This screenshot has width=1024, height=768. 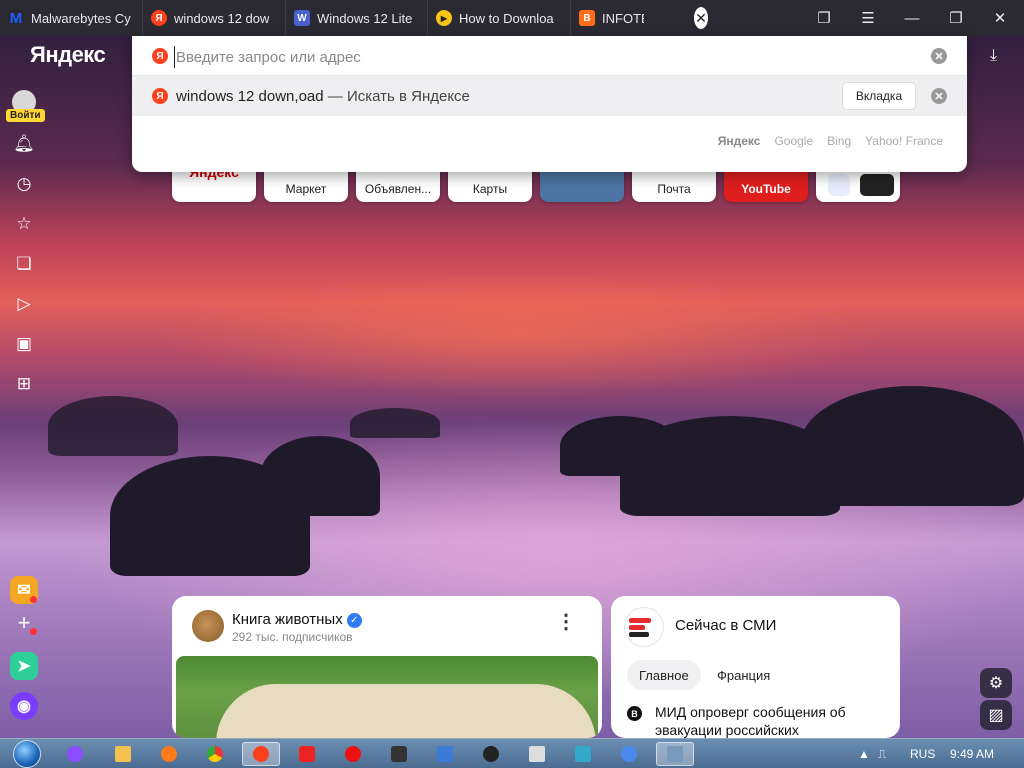 What do you see at coordinates (250, 96) in the screenshot?
I see `suggestion-query: windows 12 down,oad` at bounding box center [250, 96].